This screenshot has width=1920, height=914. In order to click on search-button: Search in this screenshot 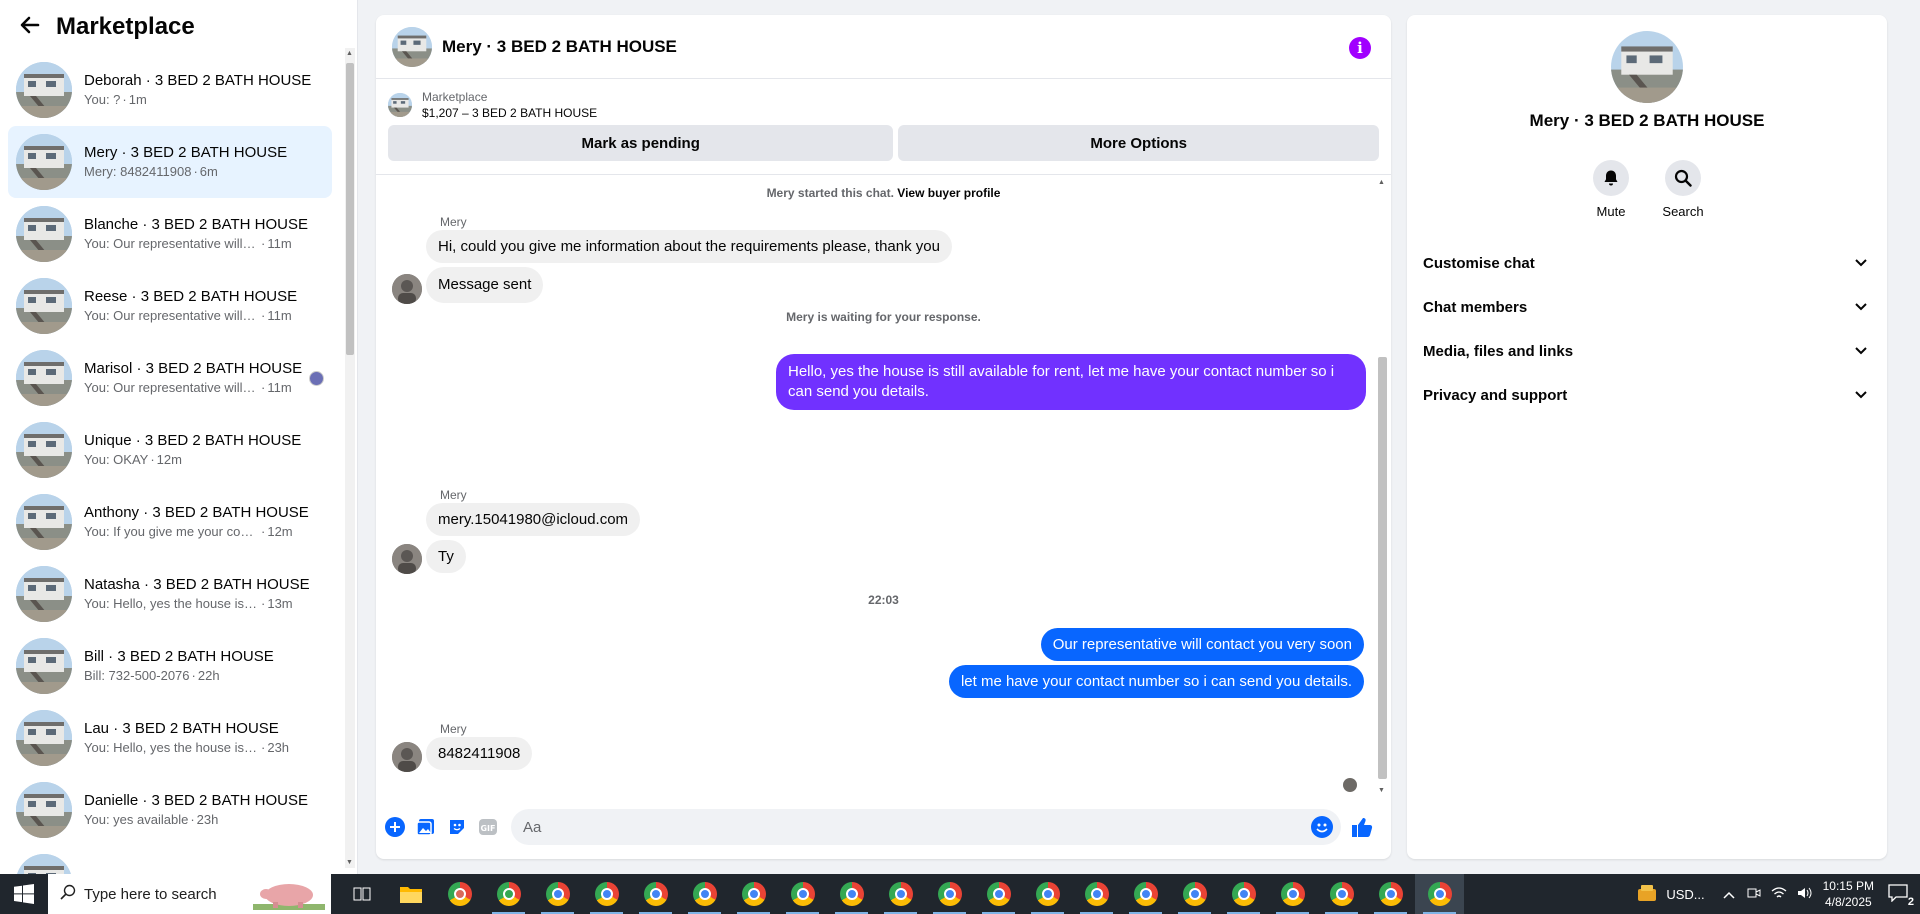, I will do `click(1683, 189)`.